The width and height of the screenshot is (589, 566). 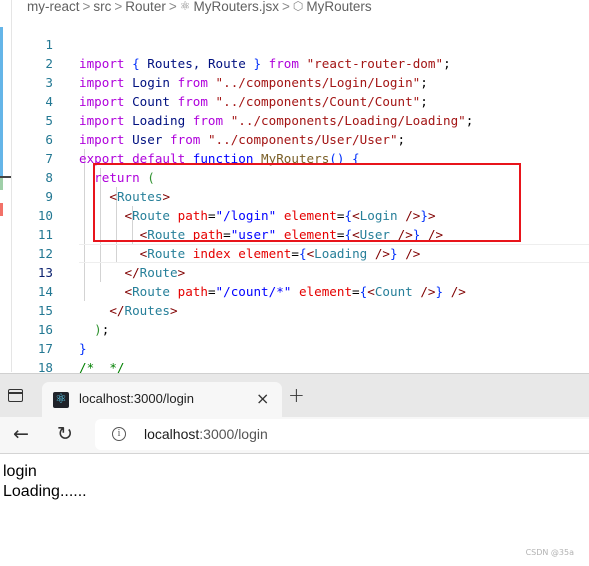 What do you see at coordinates (102, 7) in the screenshot?
I see `breadcrumb-item-src: src` at bounding box center [102, 7].